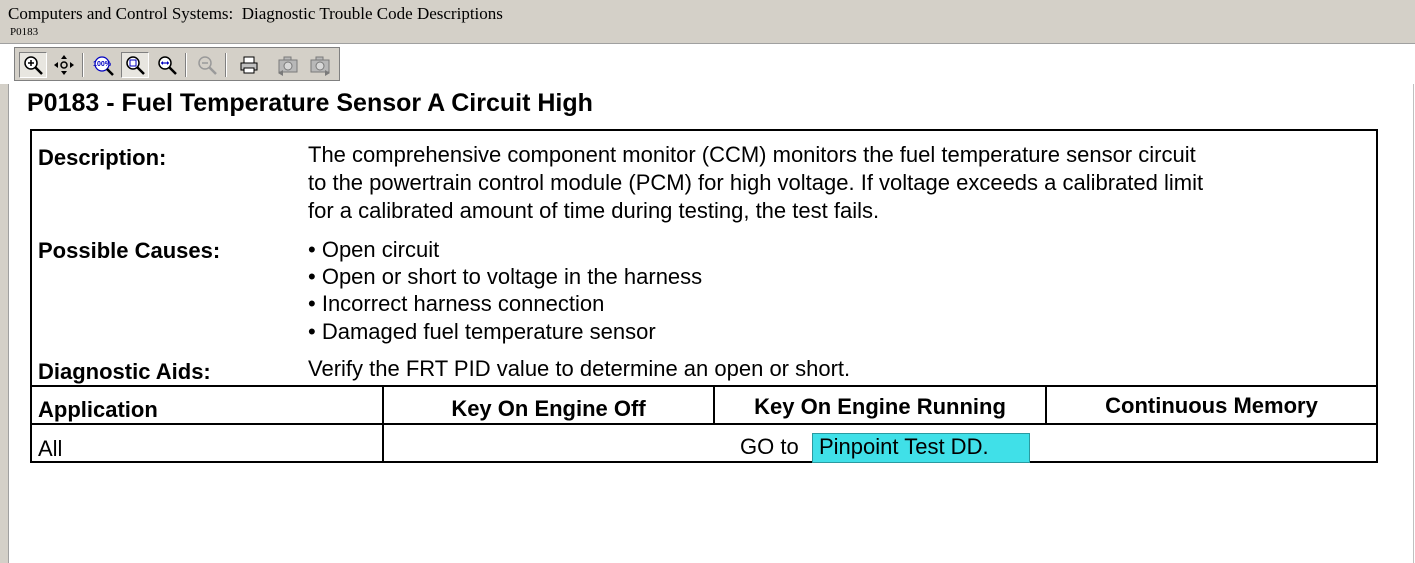  I want to click on toolbar-area: 100%, so click(707, 64).